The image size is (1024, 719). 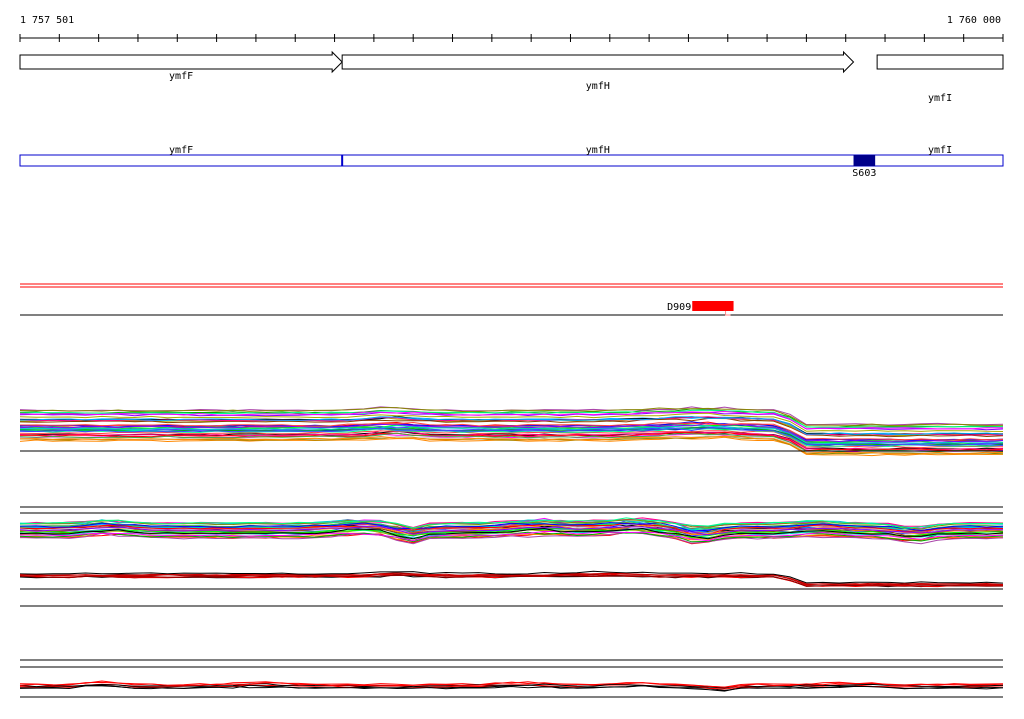 I want to click on gene-arrow-track: ymfF ymfH ymfI, so click(x=511, y=77).